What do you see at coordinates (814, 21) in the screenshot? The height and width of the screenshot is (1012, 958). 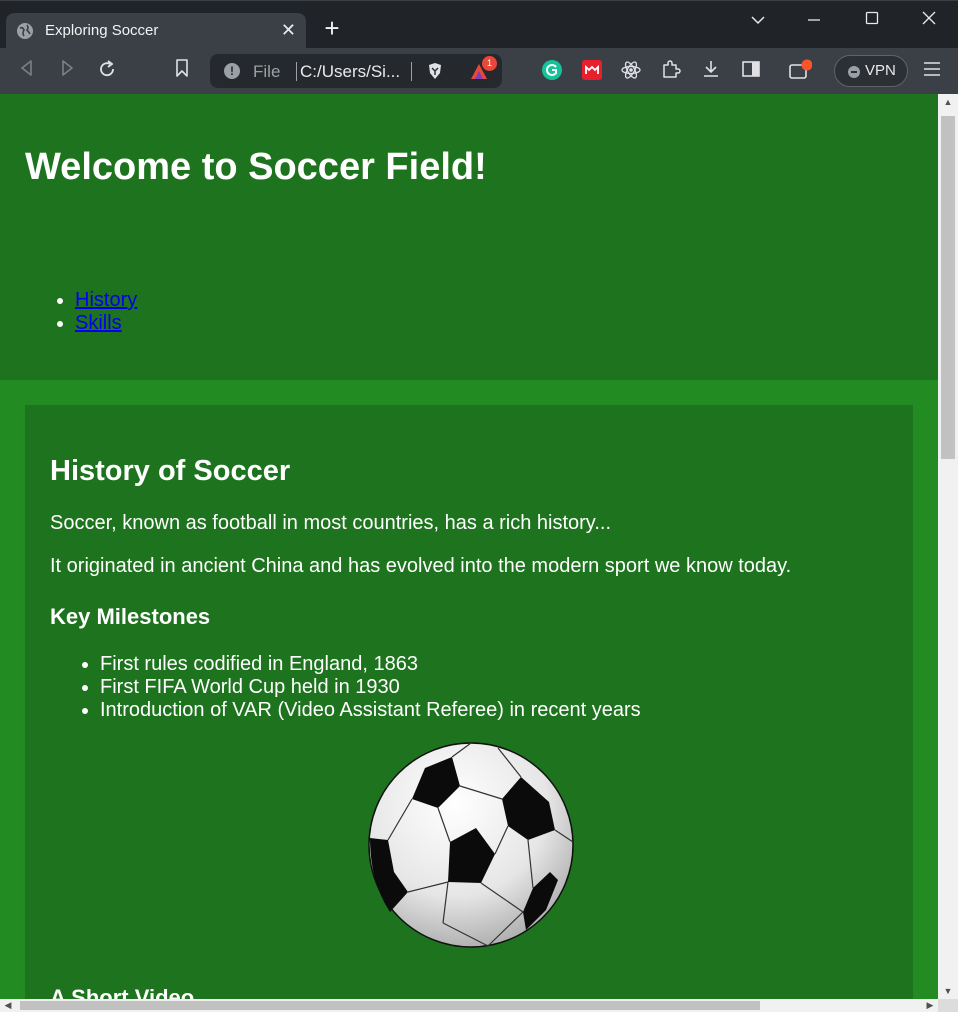 I see `minimize-icon` at bounding box center [814, 21].